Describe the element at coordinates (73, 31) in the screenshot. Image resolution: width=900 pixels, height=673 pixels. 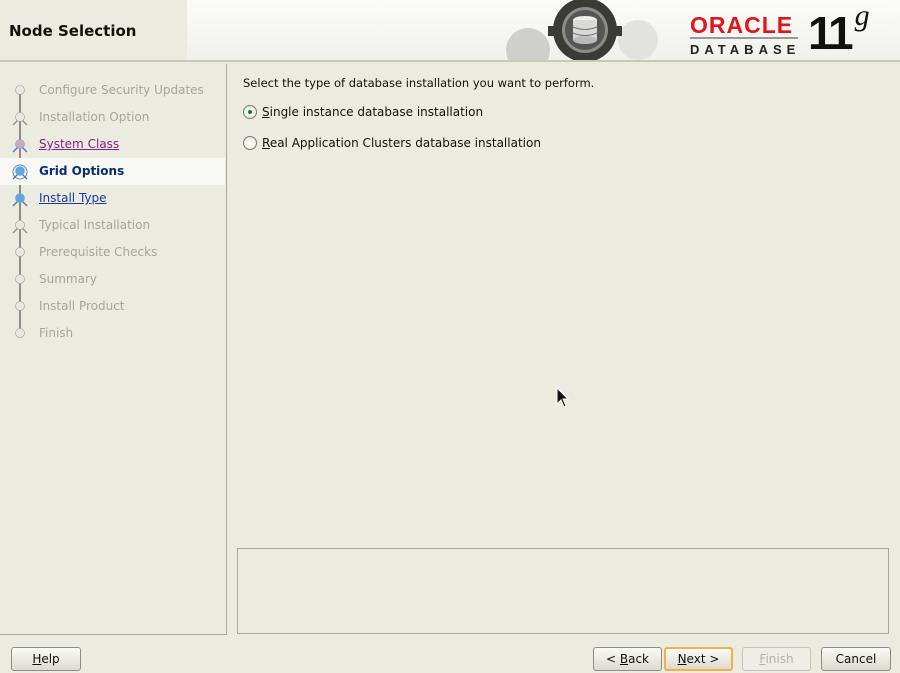
I see `page-title: Node Selection` at that location.